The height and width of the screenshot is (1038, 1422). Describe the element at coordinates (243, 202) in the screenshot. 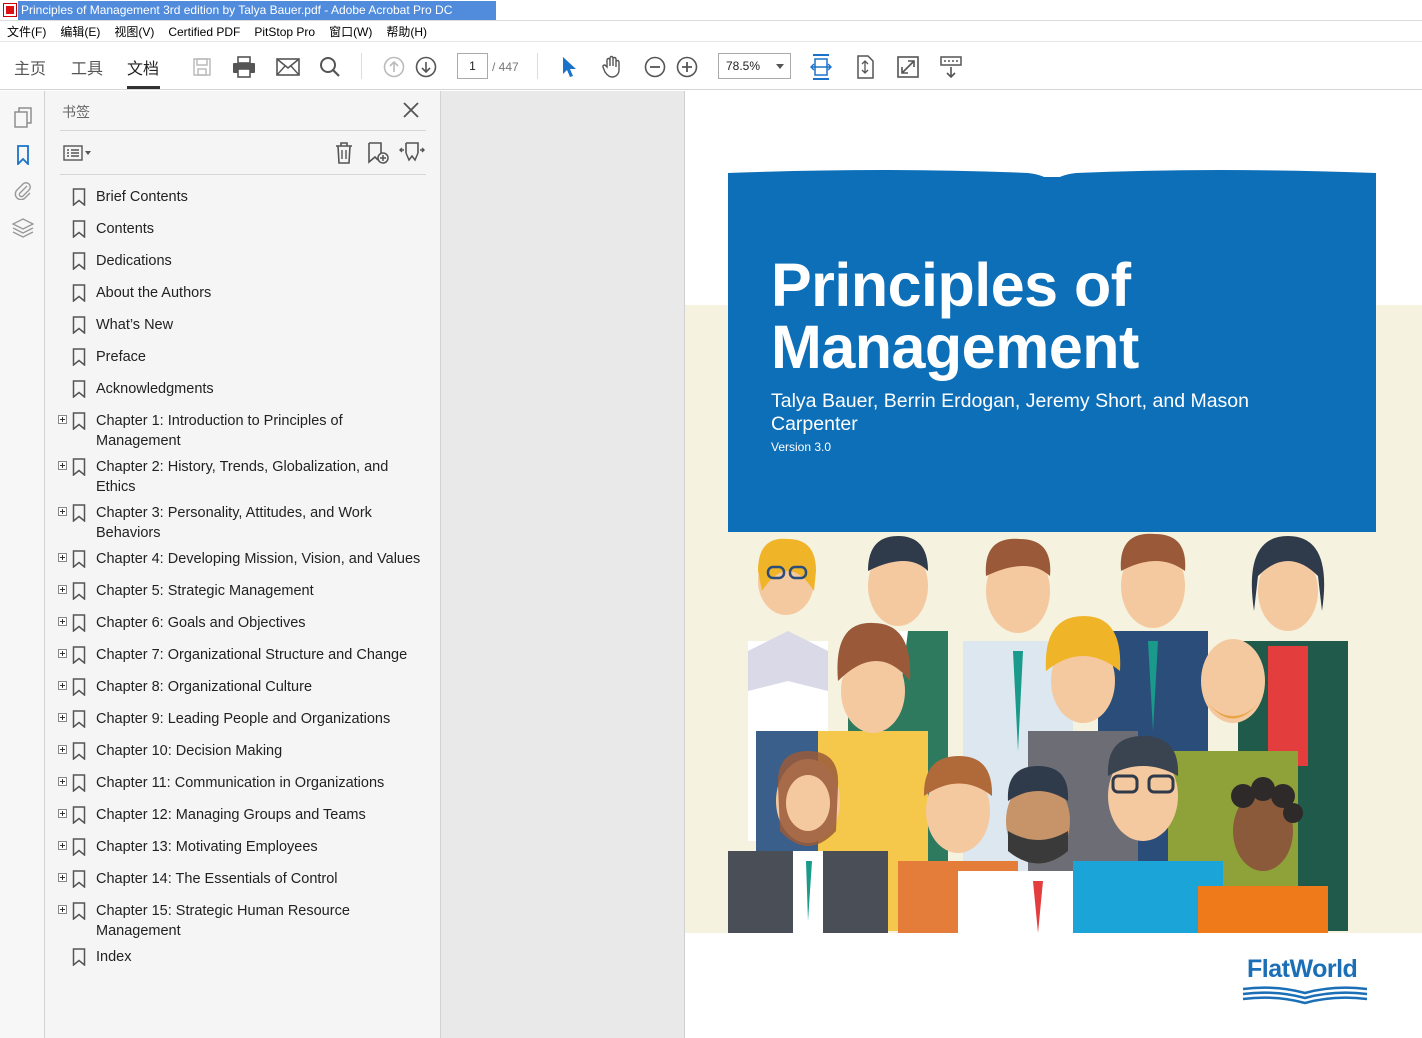

I see `bookmark-item: Brief Contents` at that location.